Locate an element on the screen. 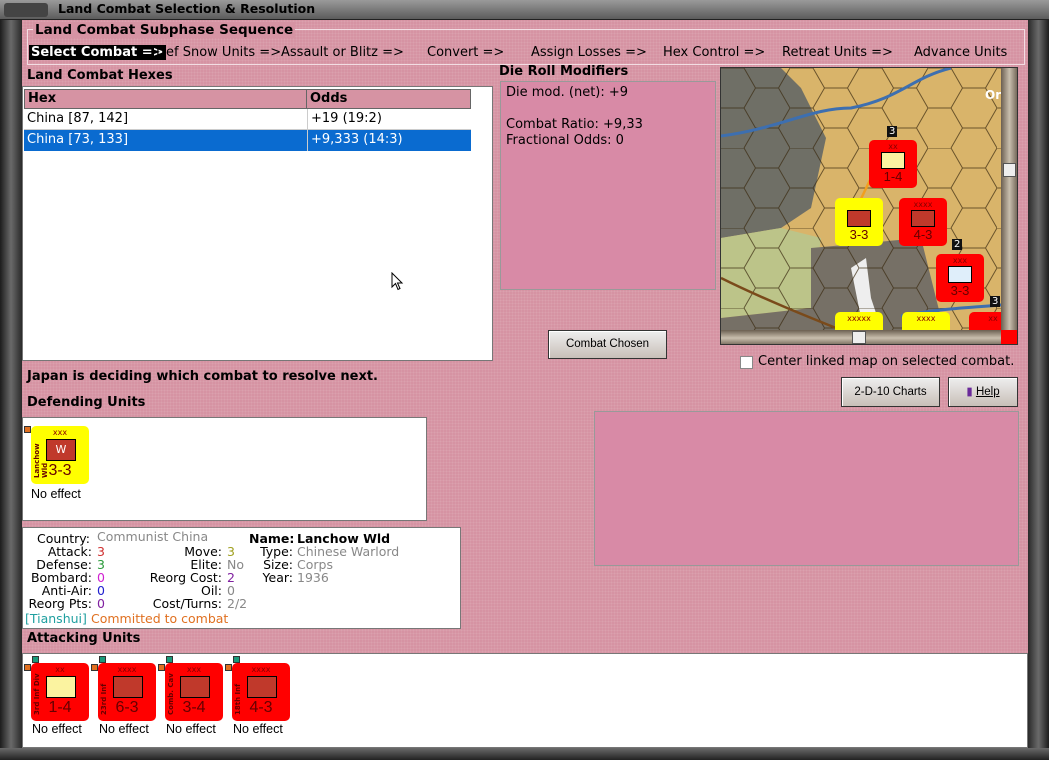 Image resolution: width=1049 pixels, height=760 pixels. stack-count: 2 is located at coordinates (957, 244).